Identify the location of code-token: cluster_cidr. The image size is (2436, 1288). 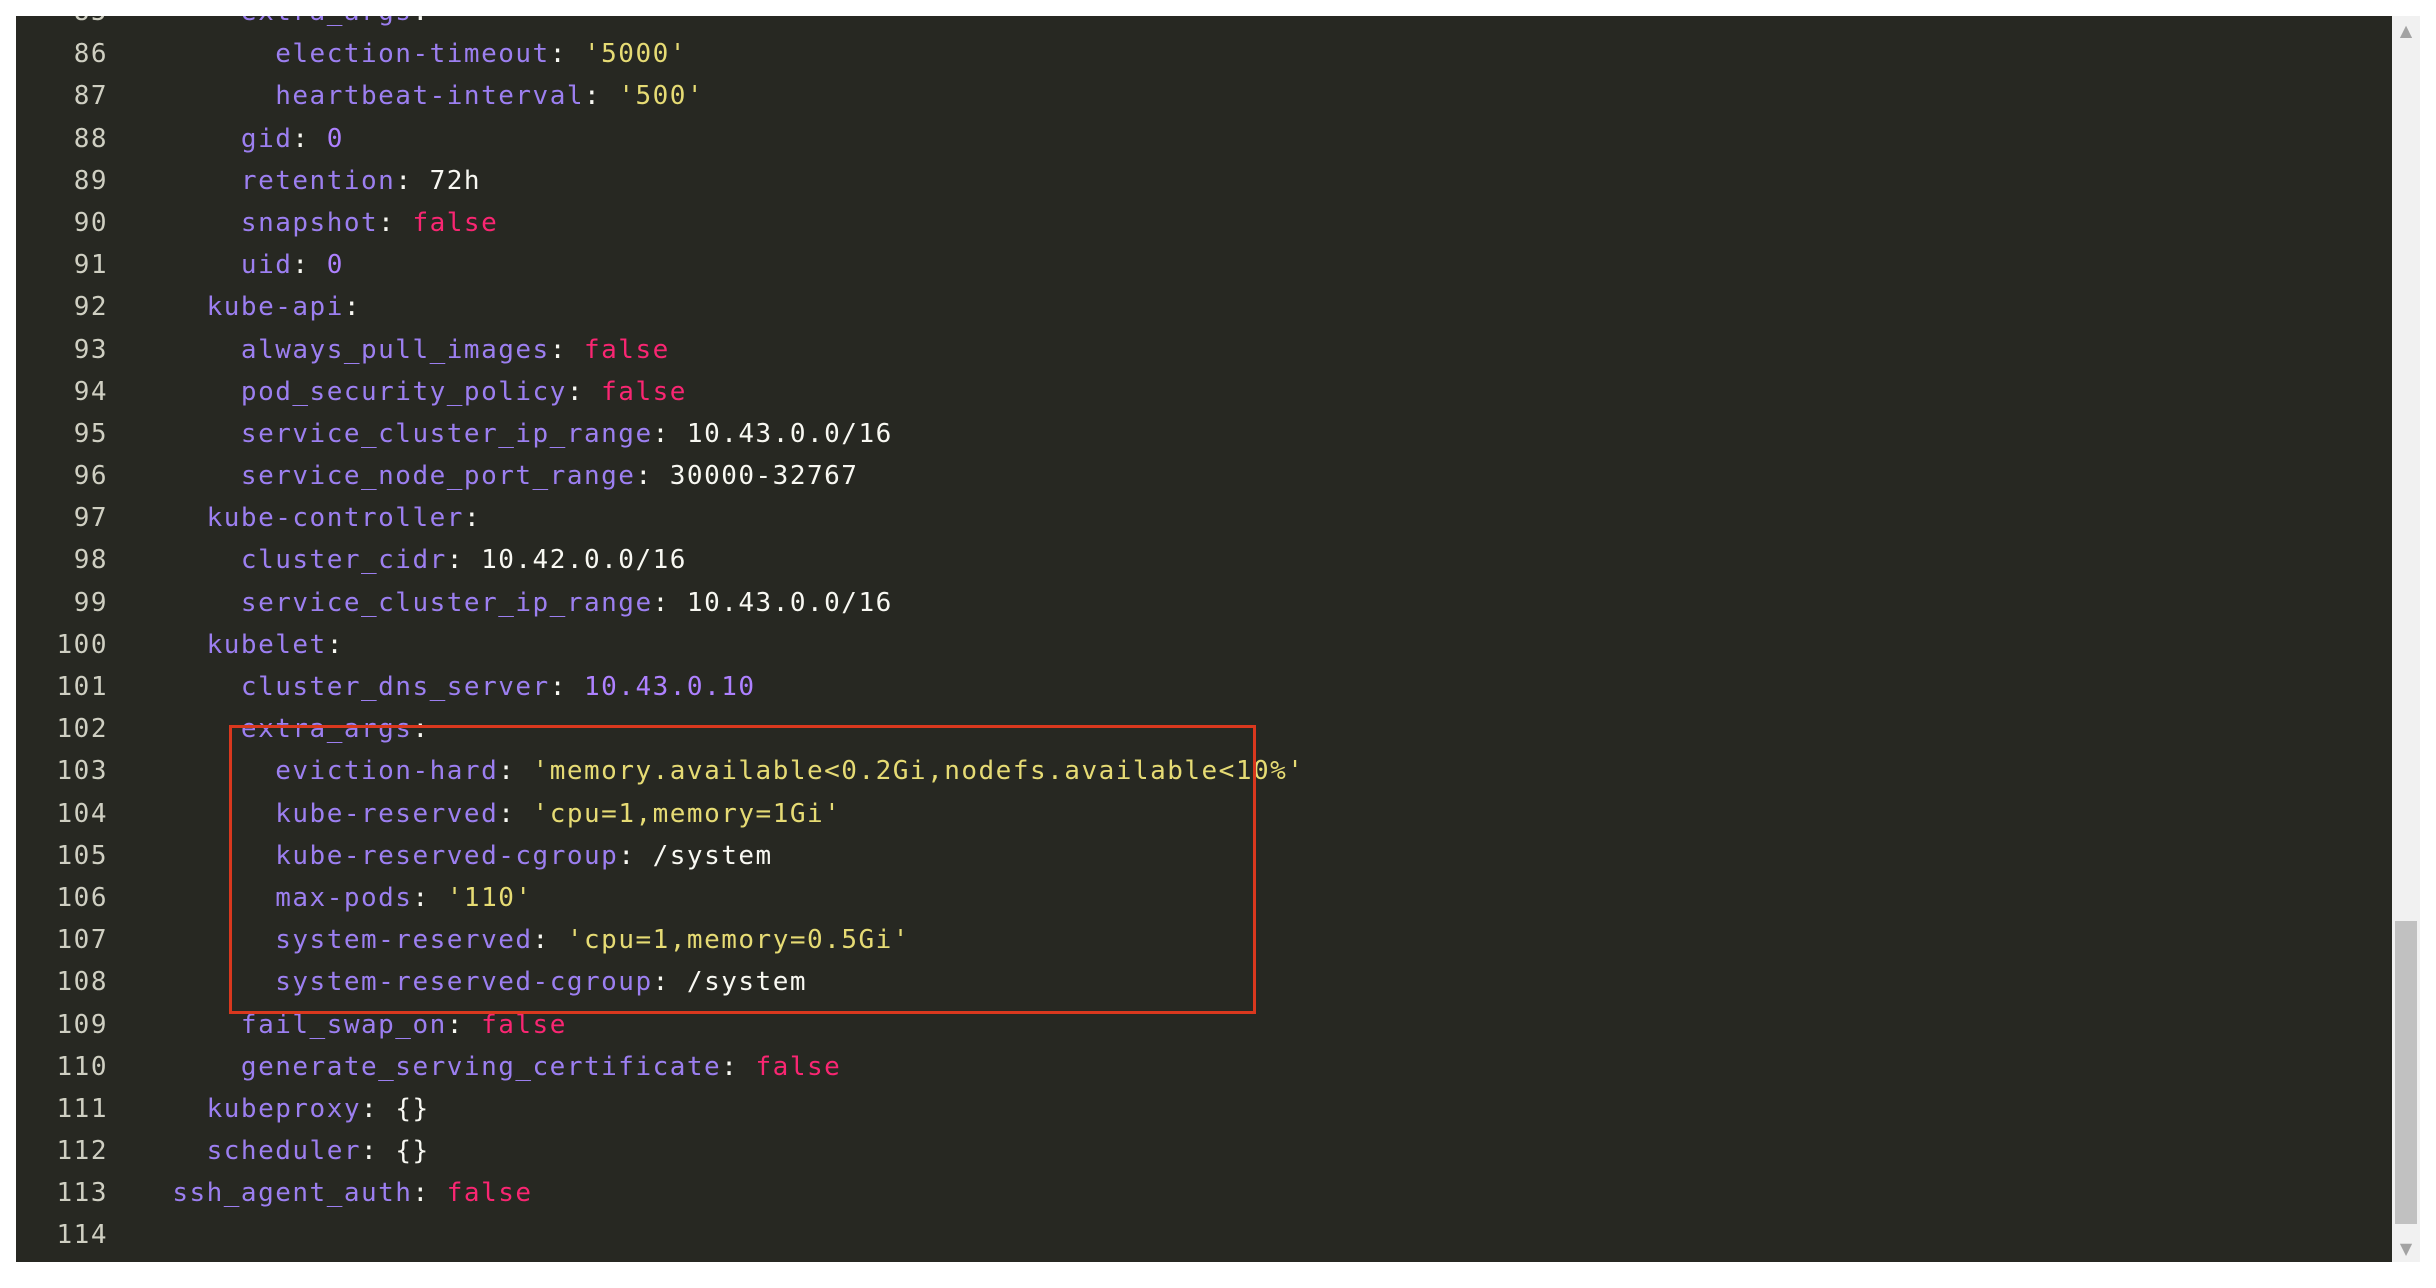
(343, 560).